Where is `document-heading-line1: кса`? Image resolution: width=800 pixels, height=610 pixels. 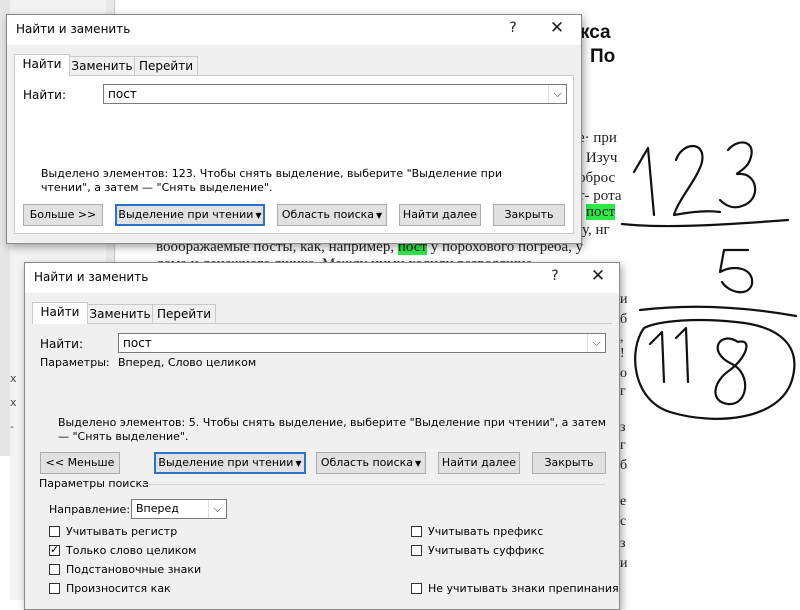 document-heading-line1: кса is located at coordinates (595, 32).